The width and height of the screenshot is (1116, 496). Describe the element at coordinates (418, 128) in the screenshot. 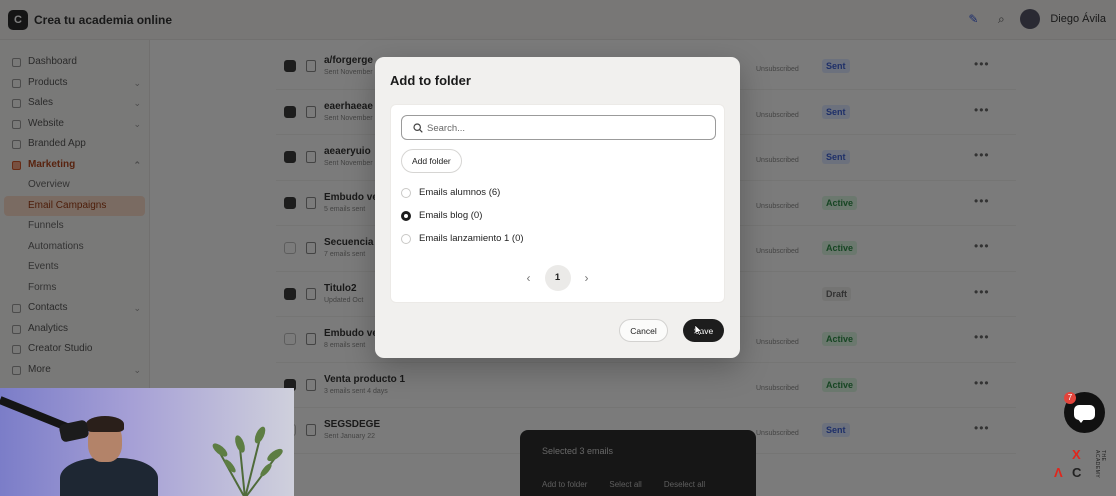

I see `search-icon` at that location.